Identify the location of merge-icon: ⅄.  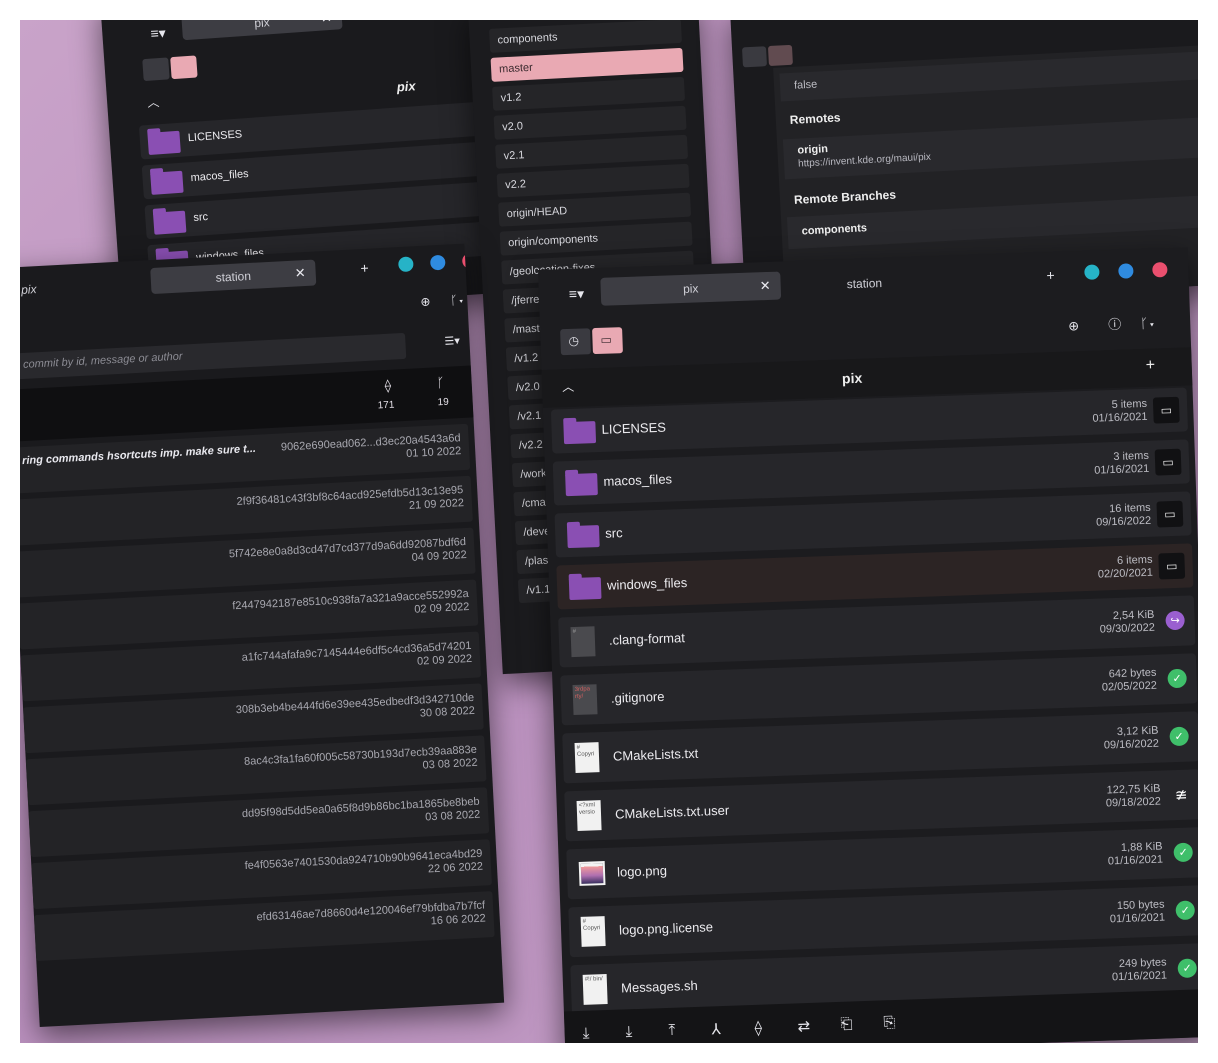
(716, 1029).